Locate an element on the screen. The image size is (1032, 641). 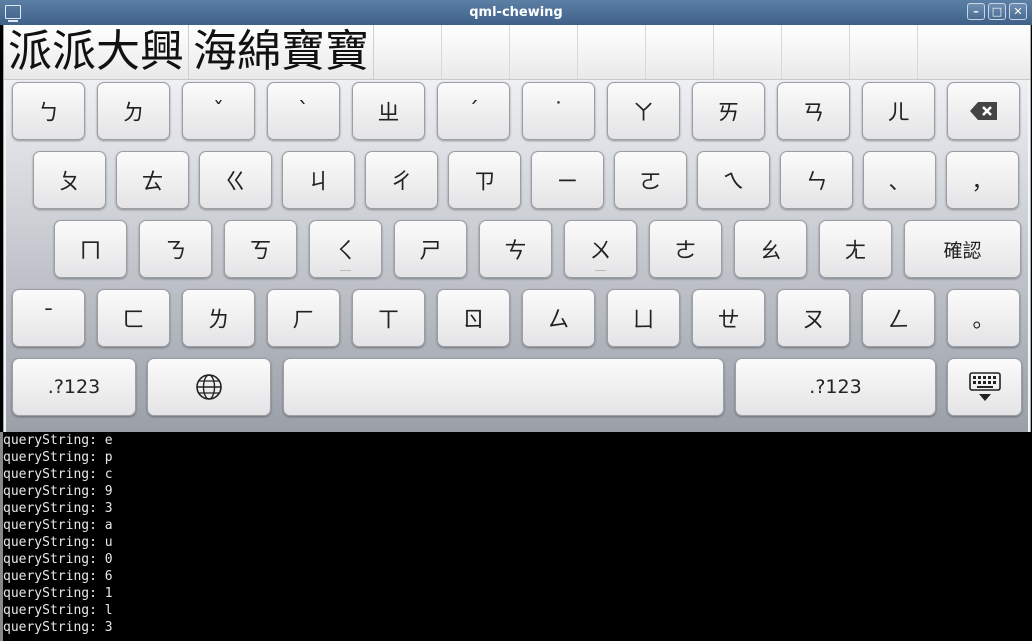
close-button: ✕ is located at coordinates (1018, 11).